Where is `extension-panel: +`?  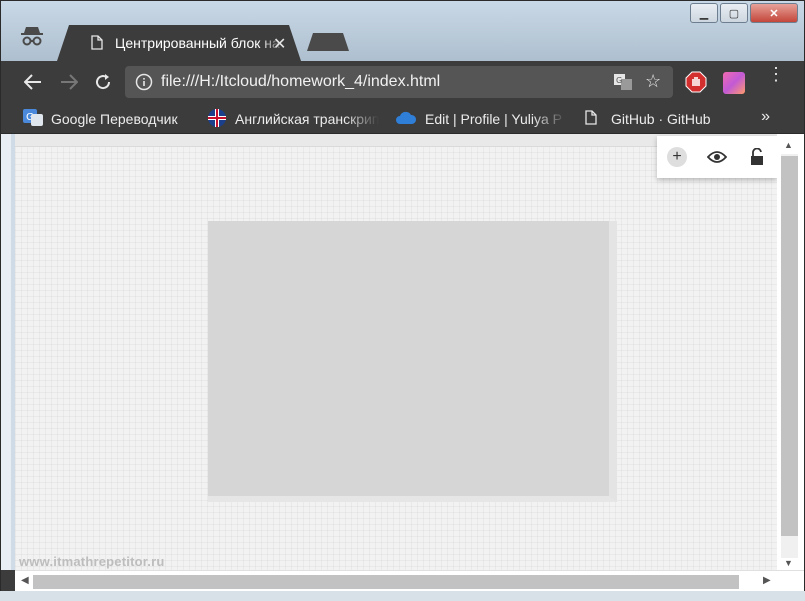
extension-panel: + is located at coordinates (717, 157).